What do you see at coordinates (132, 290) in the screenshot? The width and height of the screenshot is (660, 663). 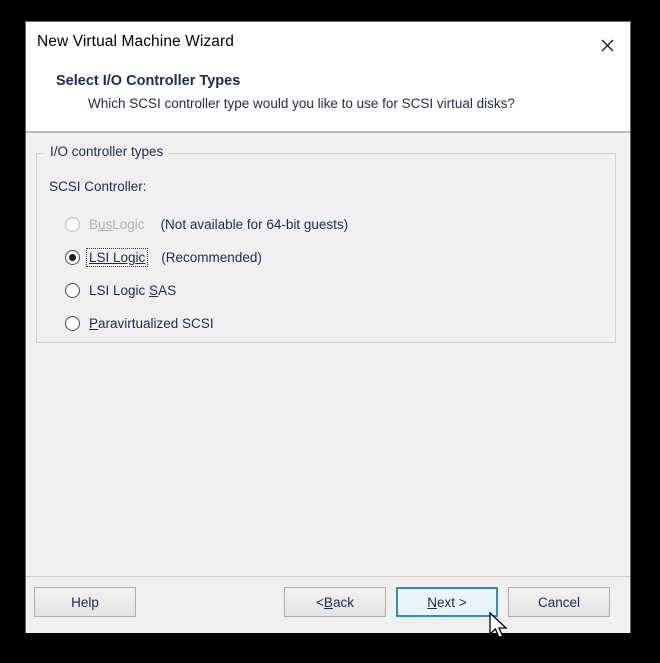 I see `radio-label-lsi-logic-sas: LSI Logic SAS` at bounding box center [132, 290].